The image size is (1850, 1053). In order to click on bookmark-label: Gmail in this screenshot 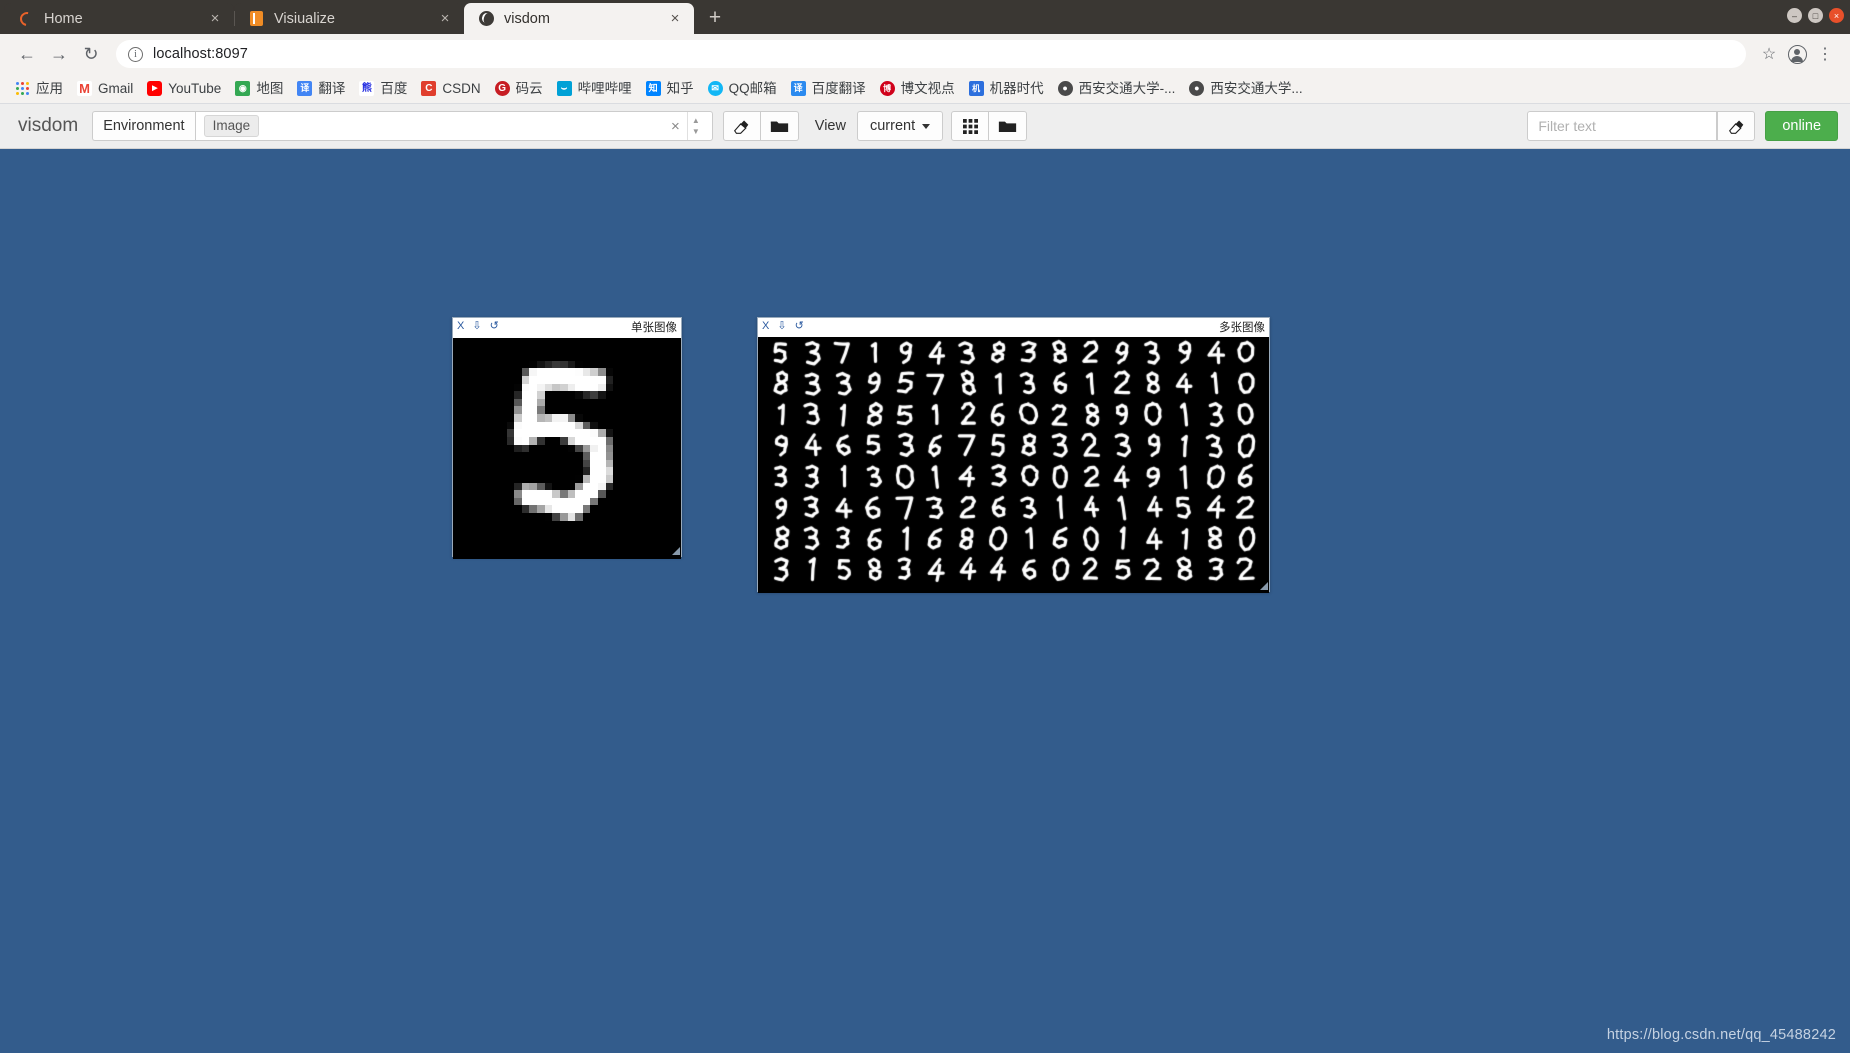, I will do `click(116, 88)`.